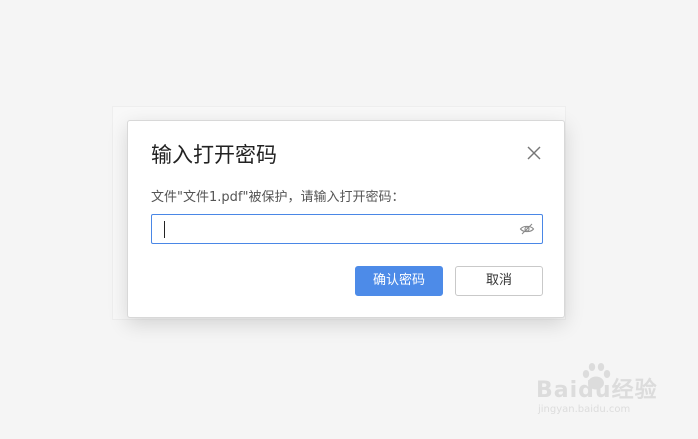  What do you see at coordinates (584, 409) in the screenshot?
I see `watermark-url: jingyan.baidu.com` at bounding box center [584, 409].